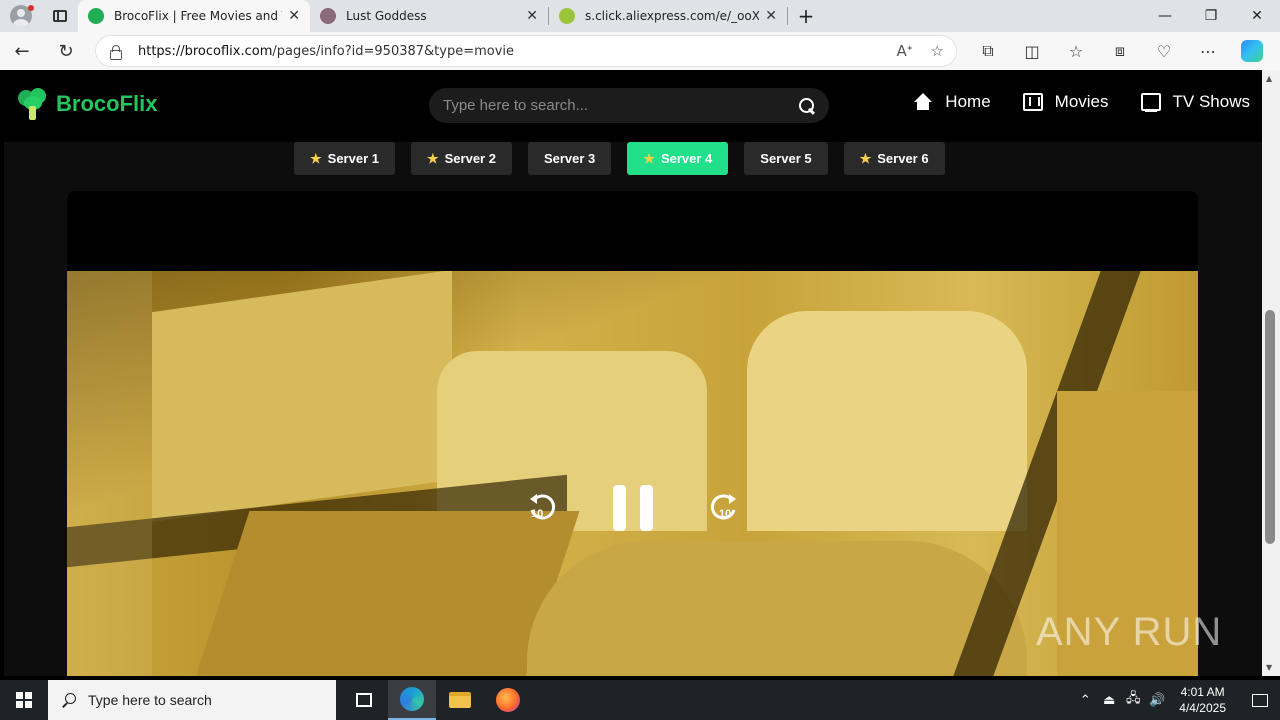 This screenshot has width=1280, height=720. What do you see at coordinates (633, 509) in the screenshot?
I see `pause-button` at bounding box center [633, 509].